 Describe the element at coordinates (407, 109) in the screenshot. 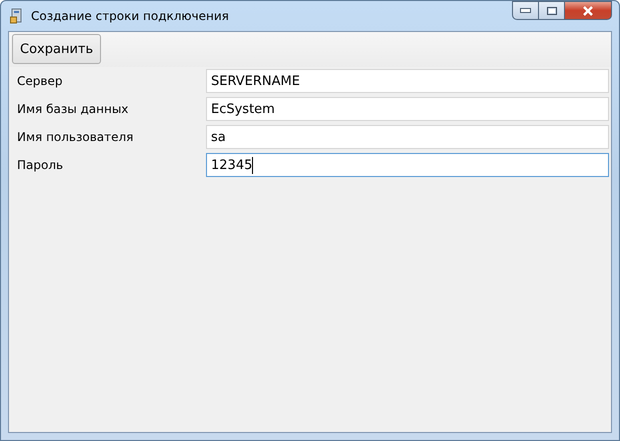

I see `input-field: EcSystem` at that location.